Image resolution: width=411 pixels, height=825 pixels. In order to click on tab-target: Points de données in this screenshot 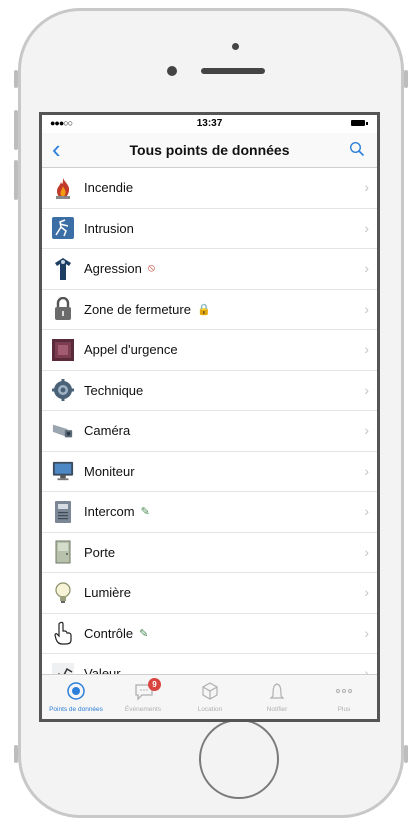, I will do `click(76, 697)`.